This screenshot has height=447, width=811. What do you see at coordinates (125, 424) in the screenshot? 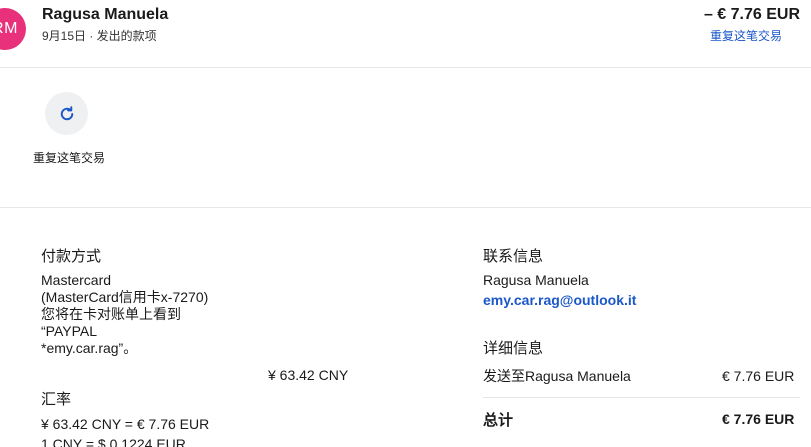
I see `exchange-rate-conversion: ¥ 63.42 CNY = € 7.76 EUR` at bounding box center [125, 424].